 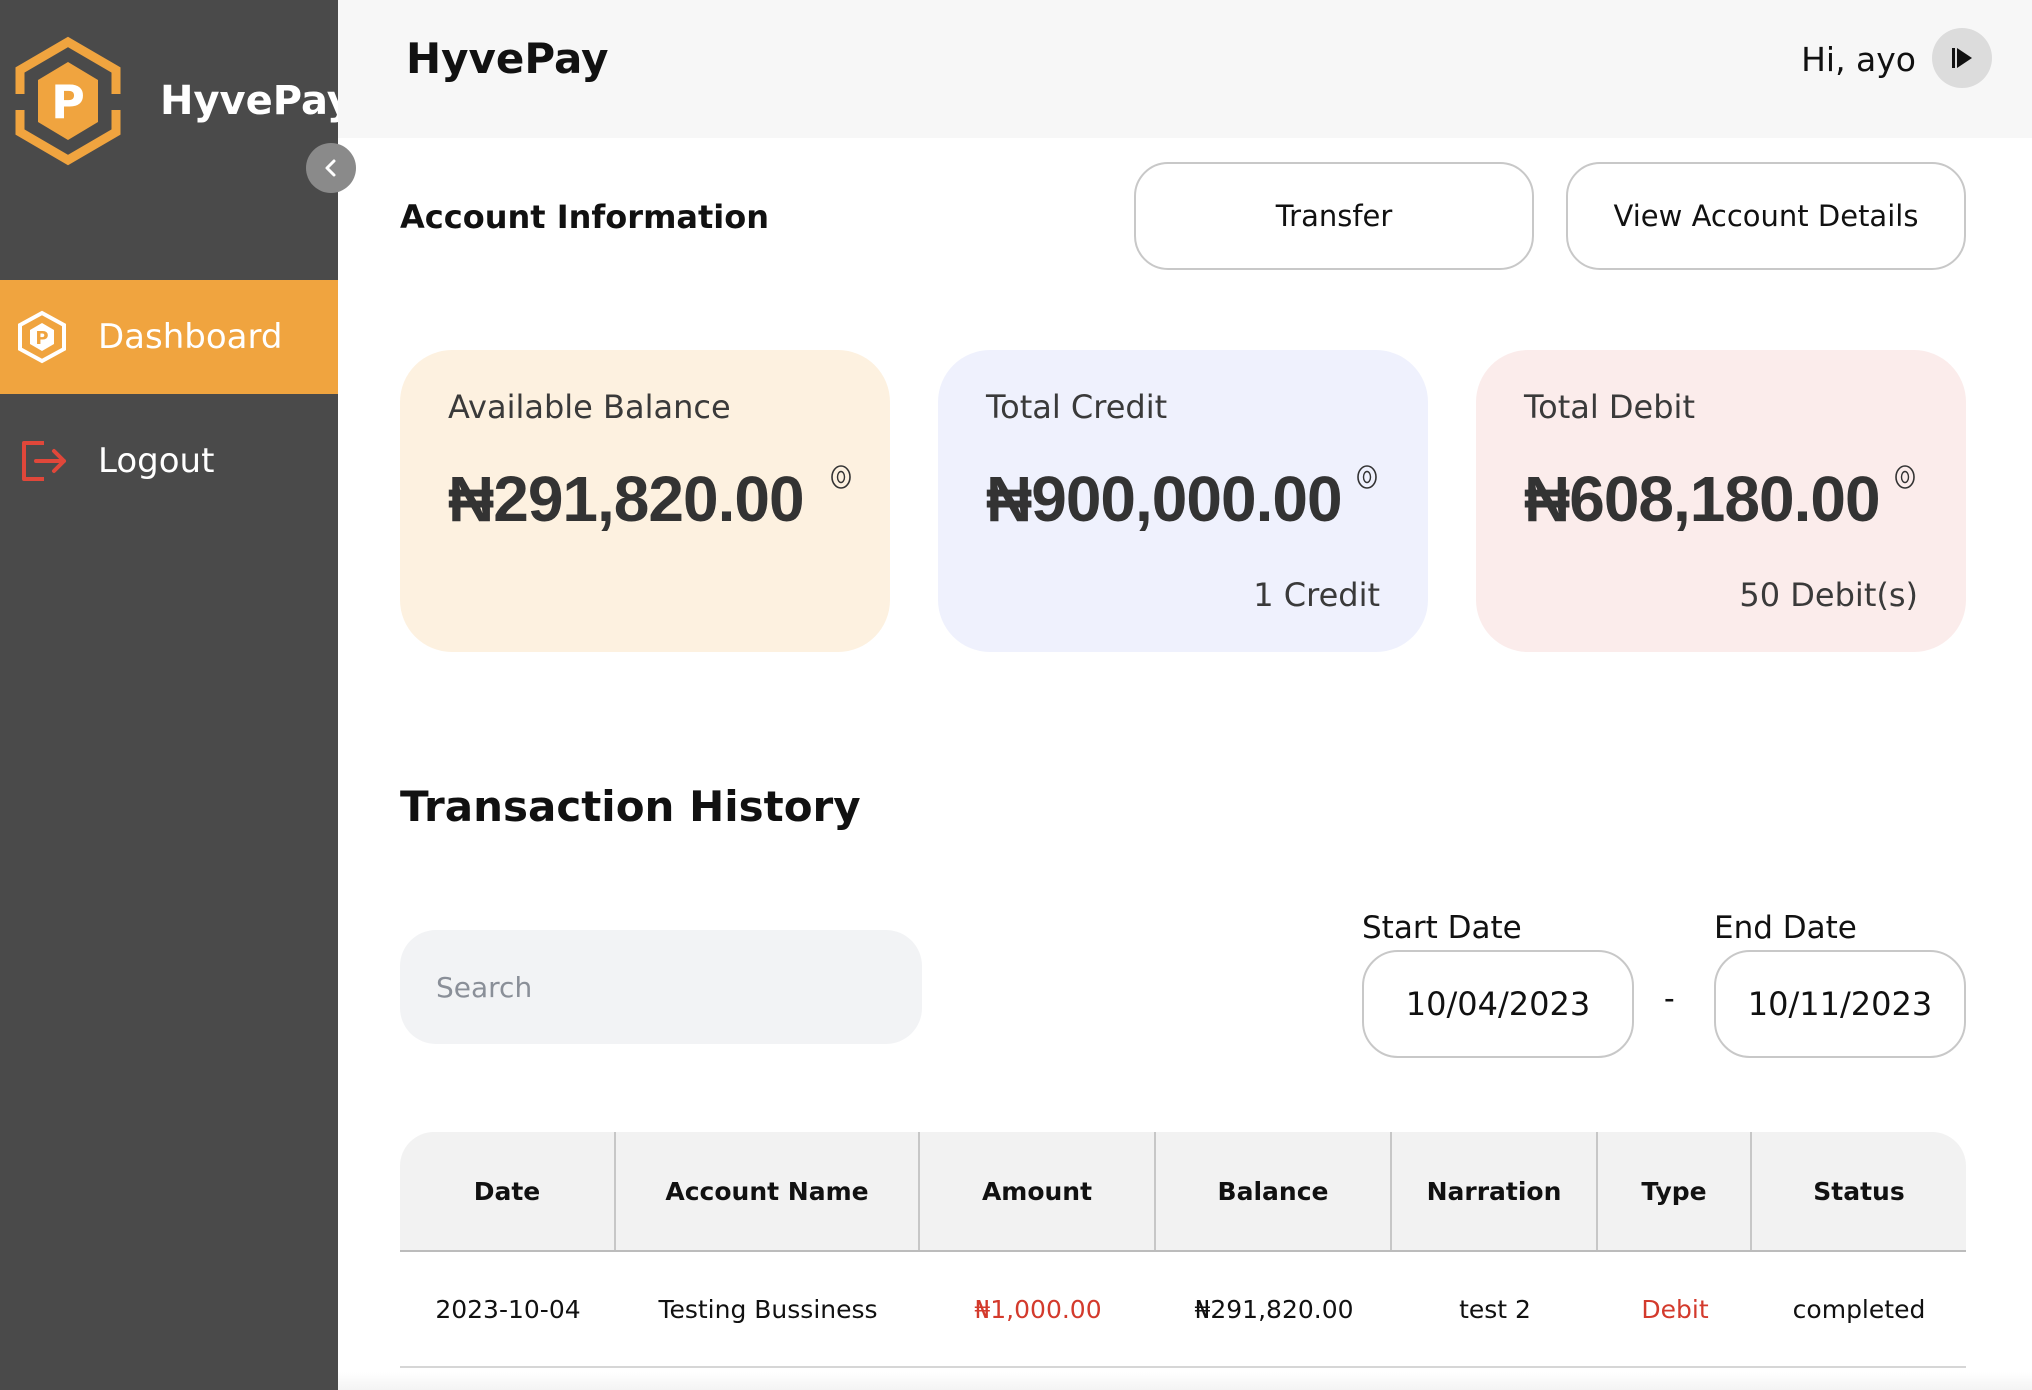 I want to click on cell-narration: test 2, so click(x=1495, y=1309).